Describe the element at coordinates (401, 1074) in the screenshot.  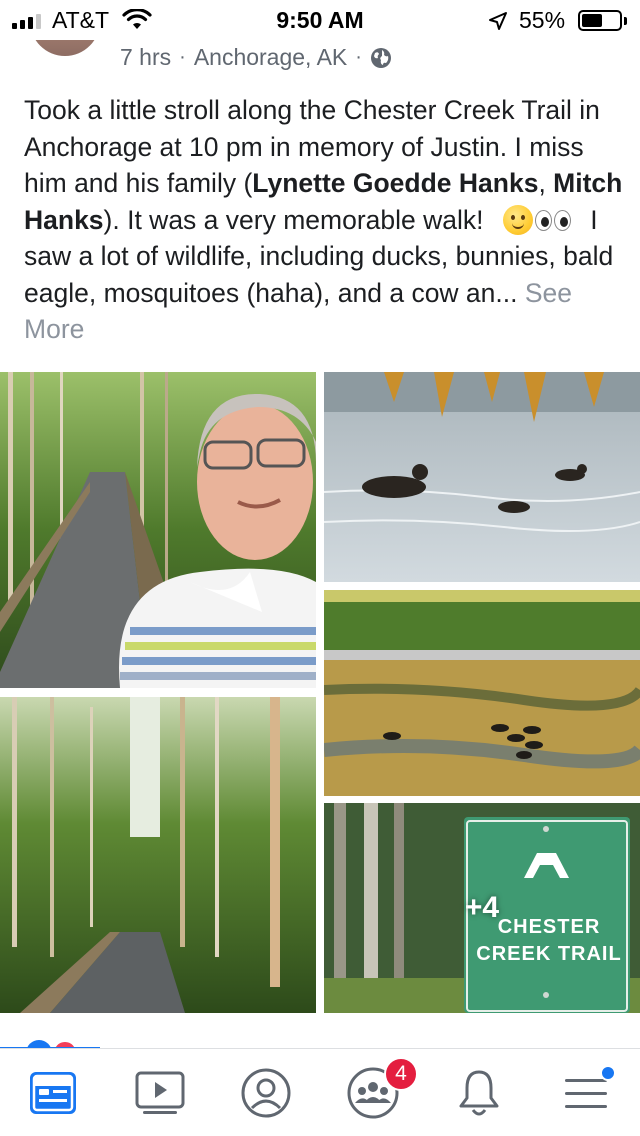
I see `groups-notification-badge: 4` at that location.